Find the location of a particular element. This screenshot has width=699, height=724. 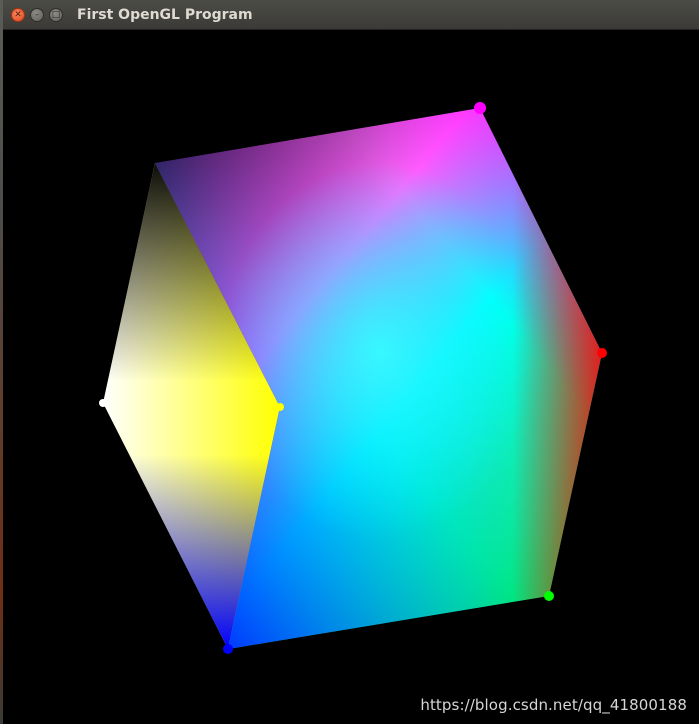

watermark-url: https://blog.csdn.net/qq_41800188 is located at coordinates (553, 705).